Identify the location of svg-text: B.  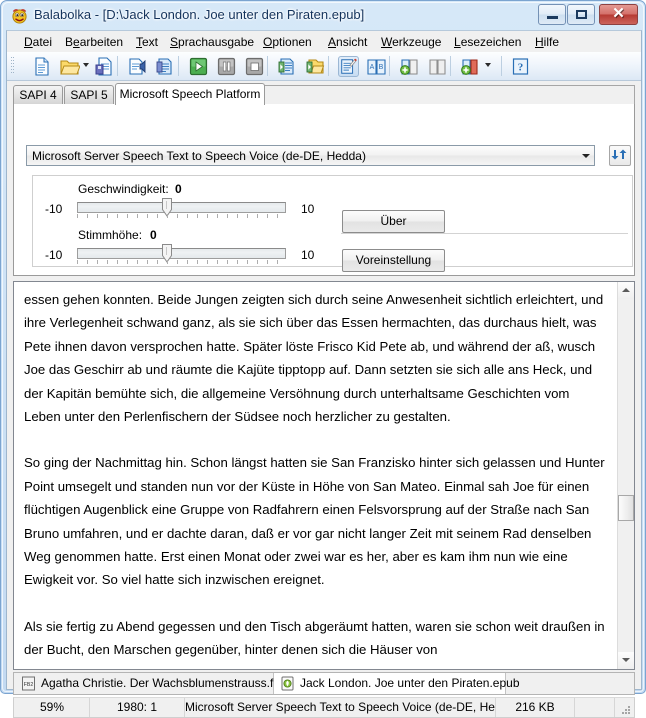
(381, 67).